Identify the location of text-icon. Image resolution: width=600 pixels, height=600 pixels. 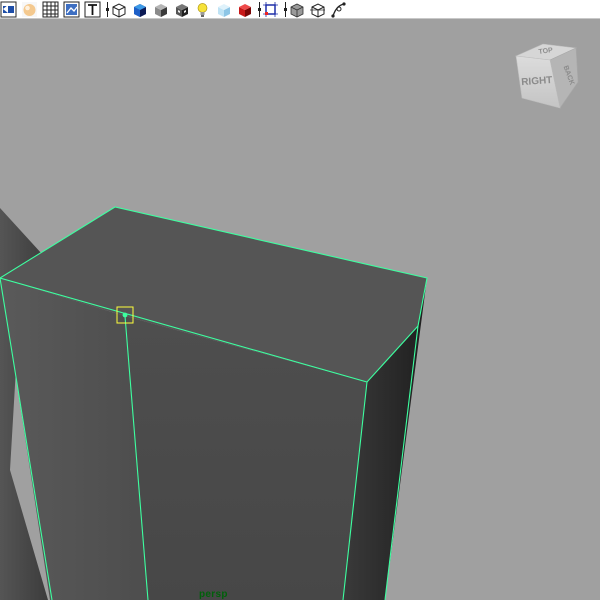
(92, 9).